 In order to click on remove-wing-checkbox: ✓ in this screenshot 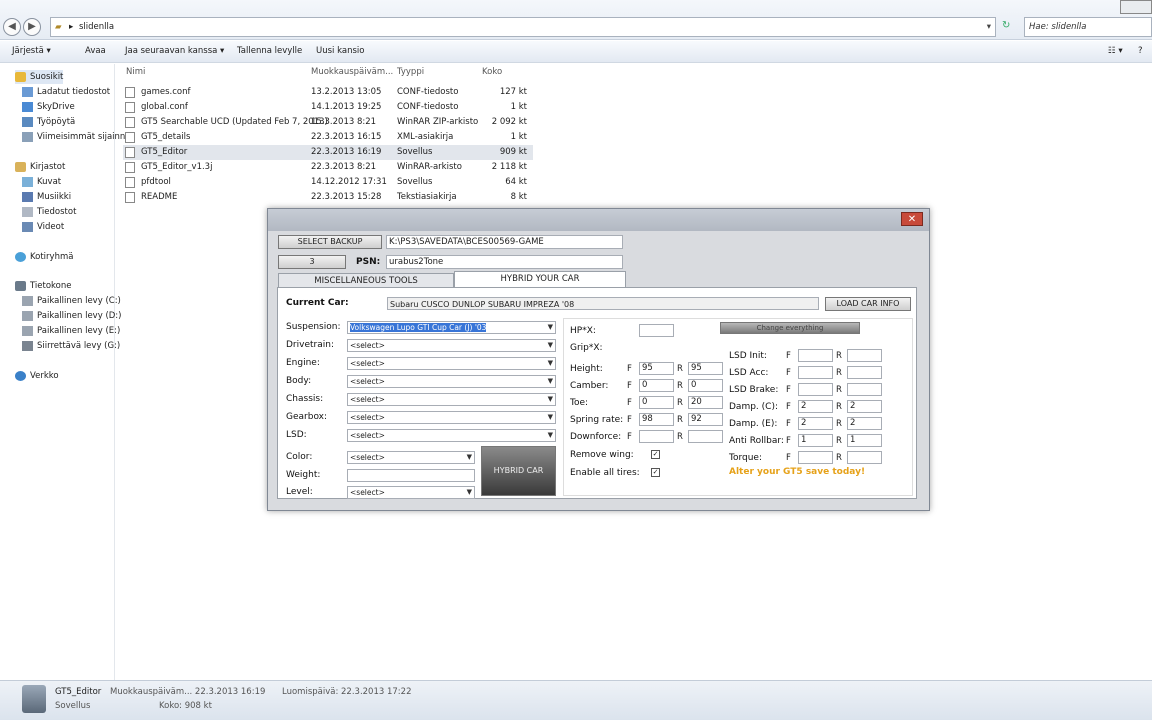, I will do `click(655, 454)`.